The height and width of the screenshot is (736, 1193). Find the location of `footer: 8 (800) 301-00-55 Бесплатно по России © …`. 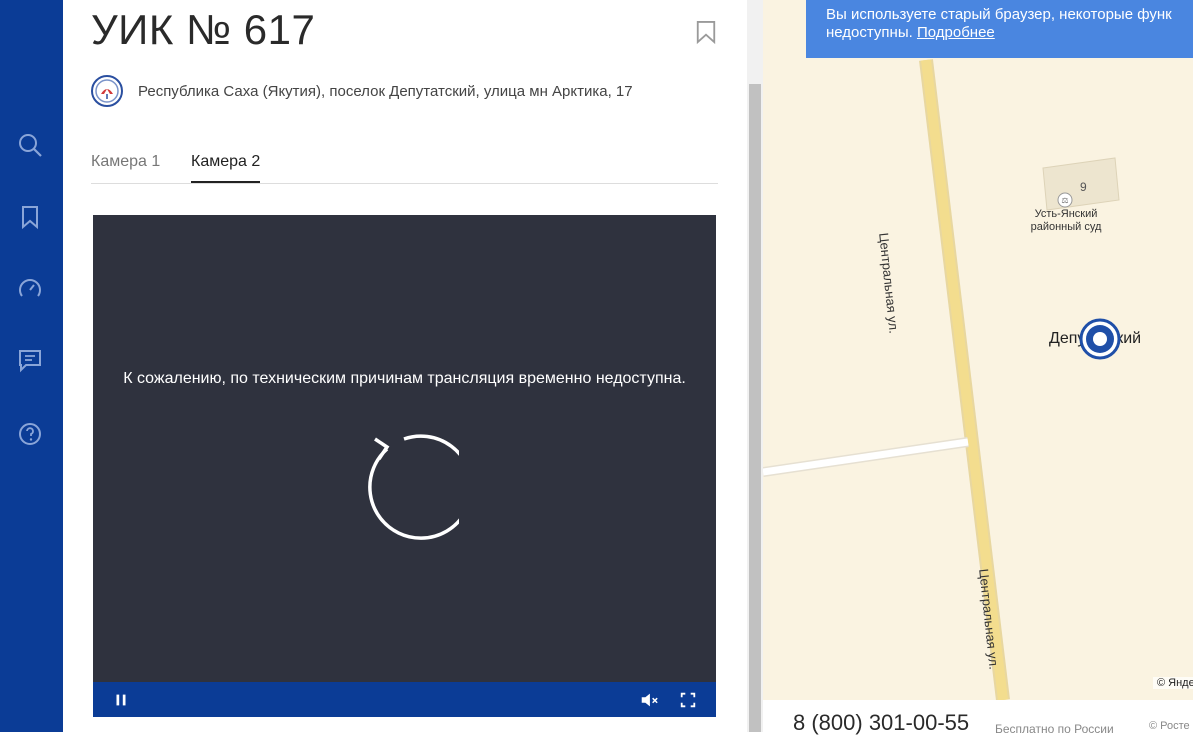

footer: 8 (800) 301-00-55 Бесплатно по России © … is located at coordinates (978, 718).